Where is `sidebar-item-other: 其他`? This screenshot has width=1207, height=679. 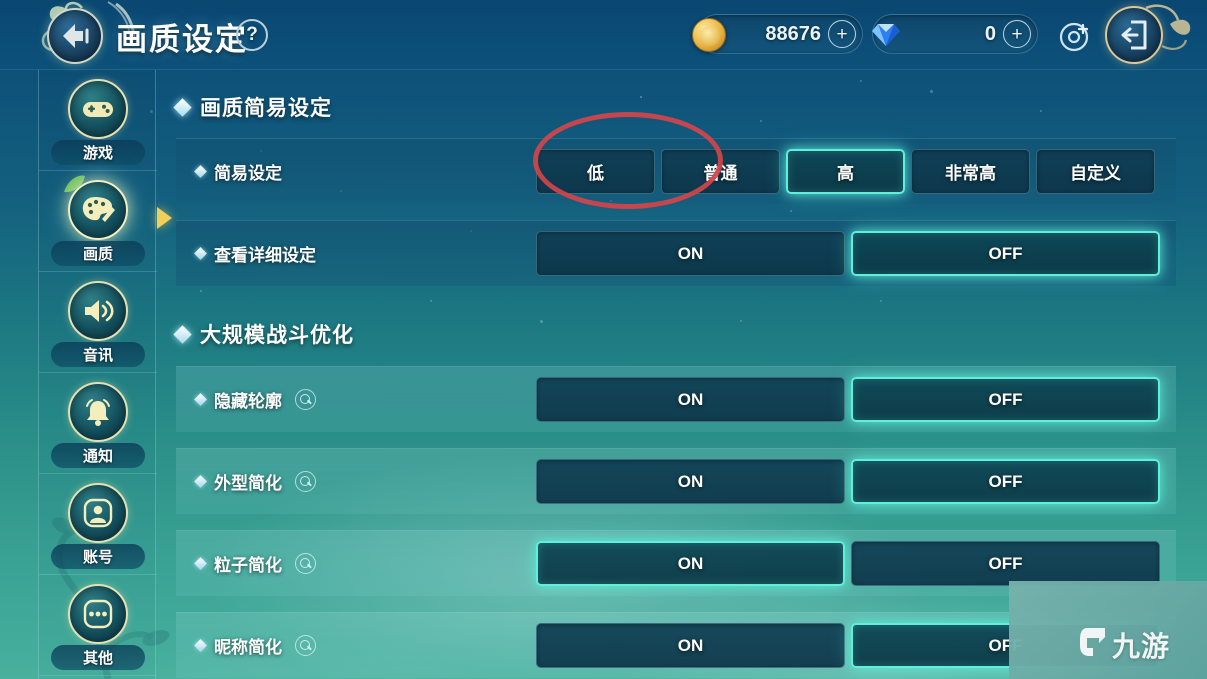 sidebar-item-other: 其他 is located at coordinates (98, 625).